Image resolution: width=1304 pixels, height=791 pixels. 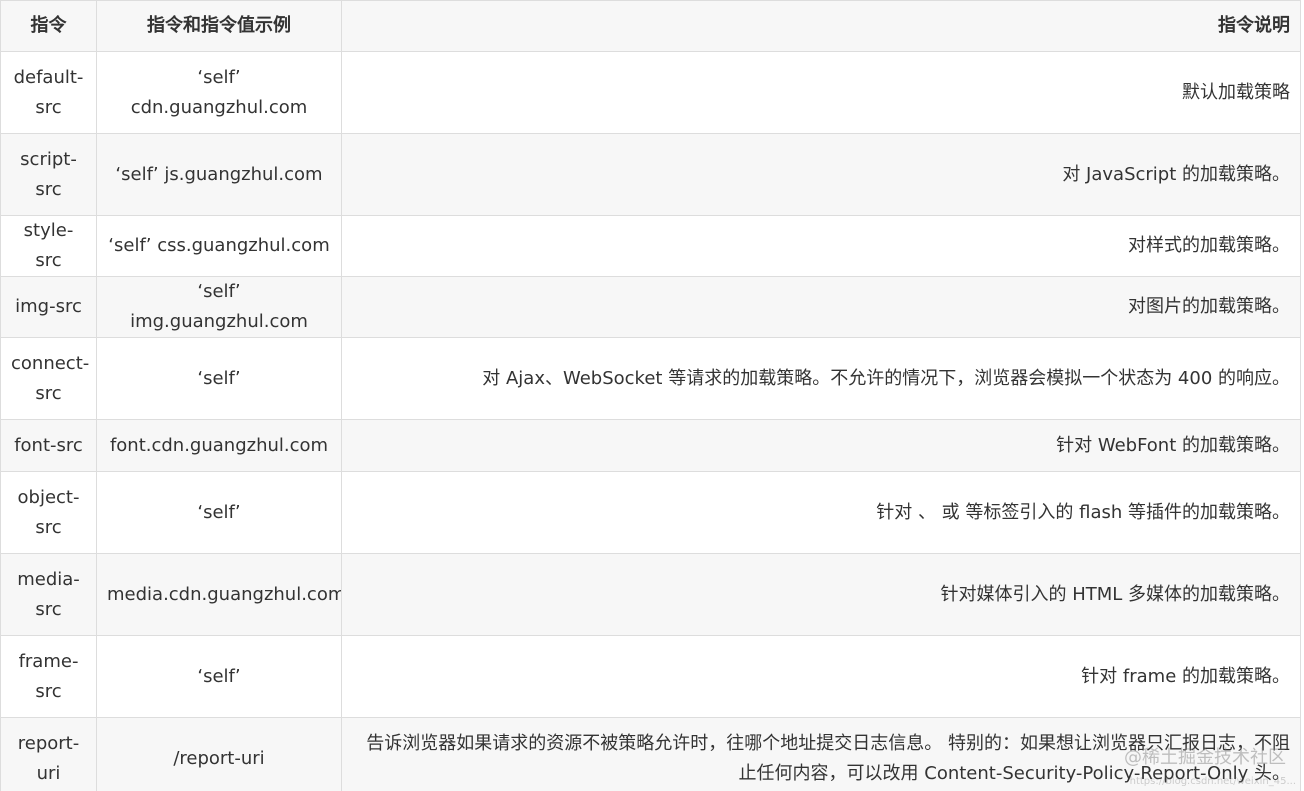 I want to click on example-cell: ‘self’ img.guangzhul.com, so click(x=219, y=307).